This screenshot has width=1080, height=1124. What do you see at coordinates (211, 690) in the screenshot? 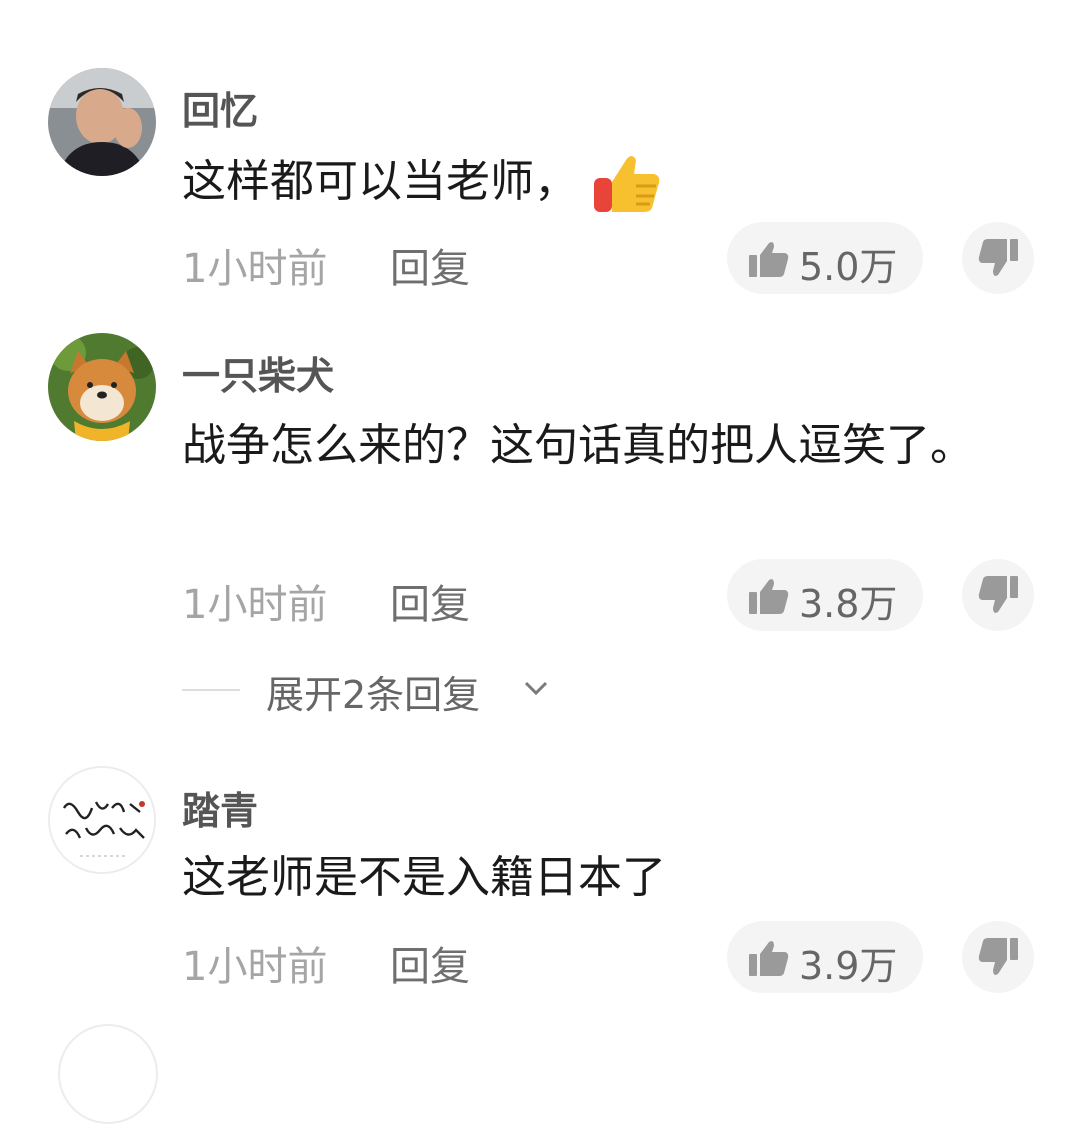
I see `divider` at bounding box center [211, 690].